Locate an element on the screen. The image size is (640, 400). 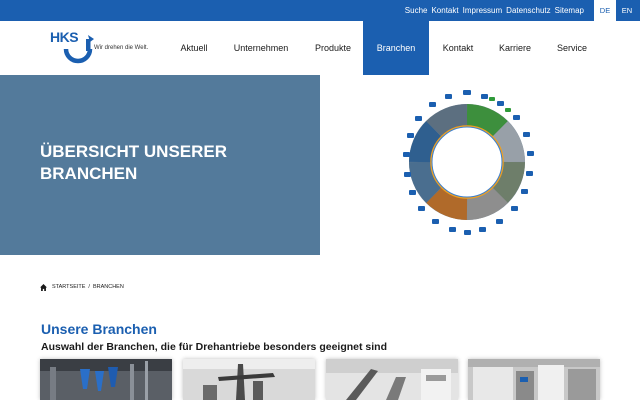
industry-cards is located at coordinates (320, 379).